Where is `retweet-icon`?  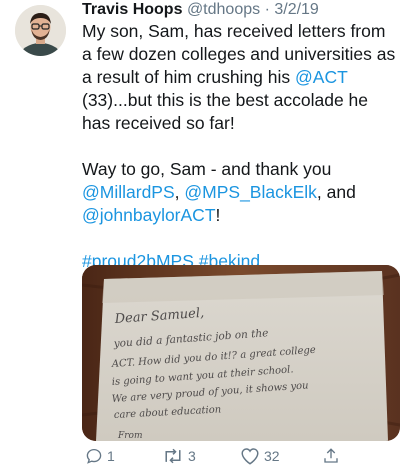 retweet-icon is located at coordinates (173, 456).